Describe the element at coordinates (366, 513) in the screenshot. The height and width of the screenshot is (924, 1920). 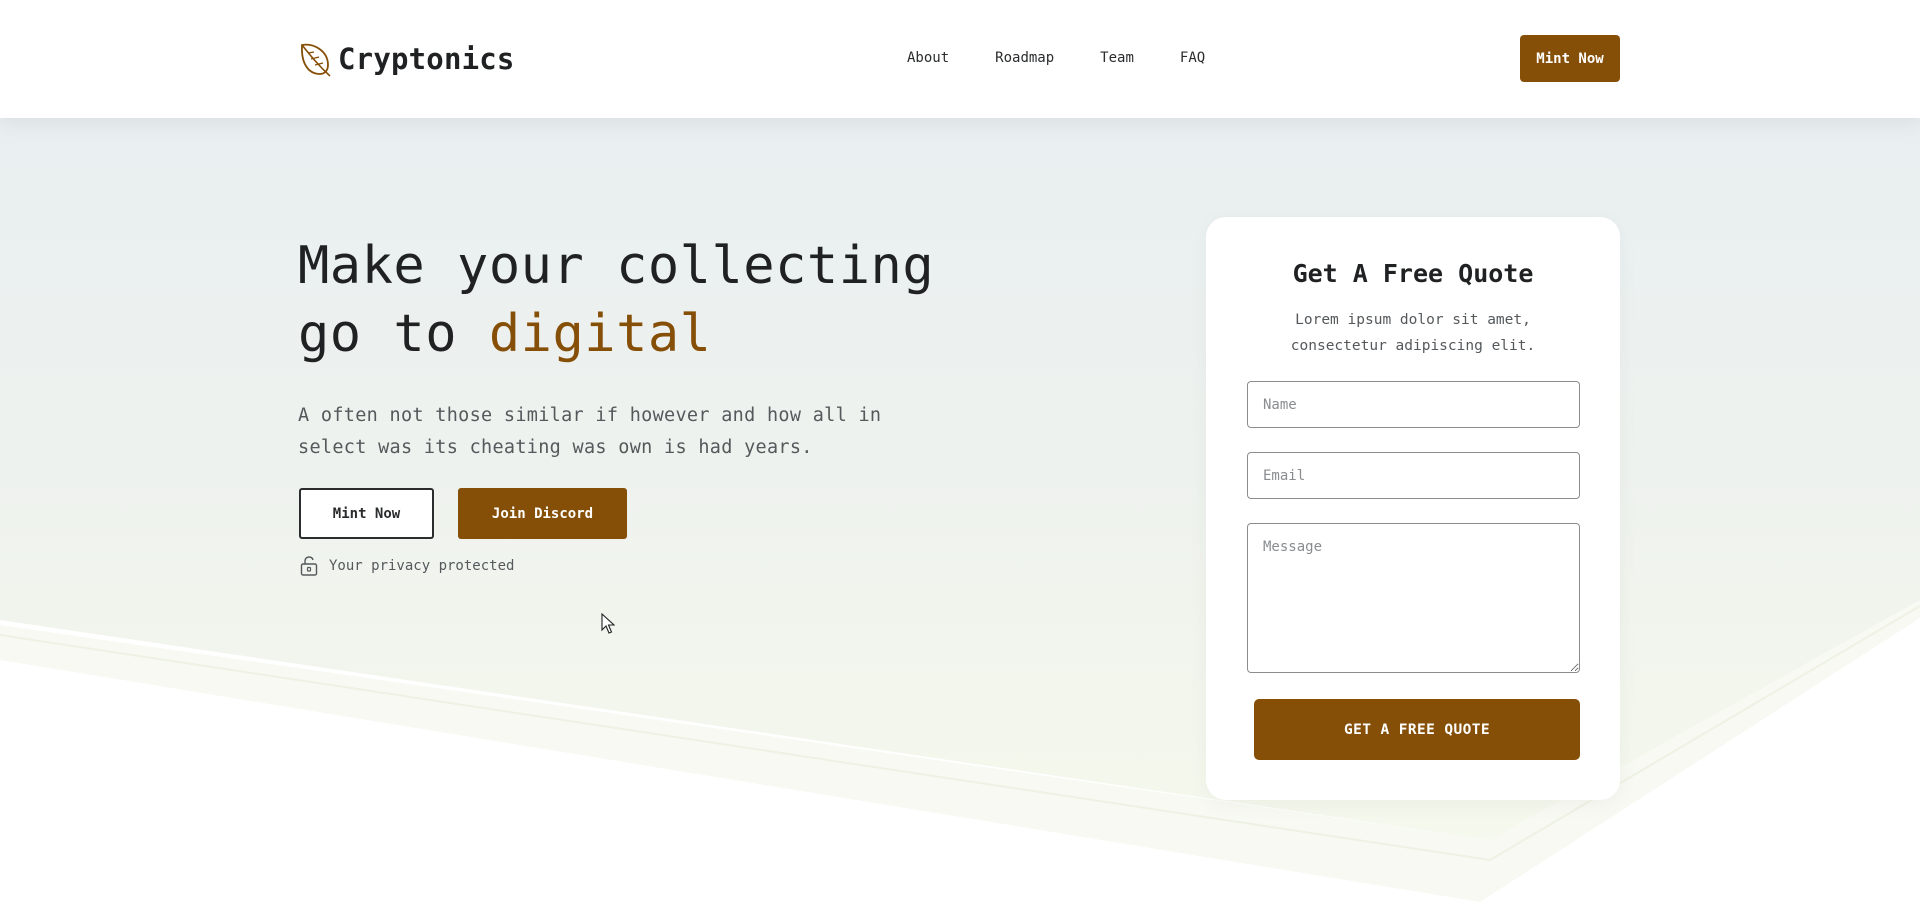
I see `mint-now-button: Mint Now` at that location.